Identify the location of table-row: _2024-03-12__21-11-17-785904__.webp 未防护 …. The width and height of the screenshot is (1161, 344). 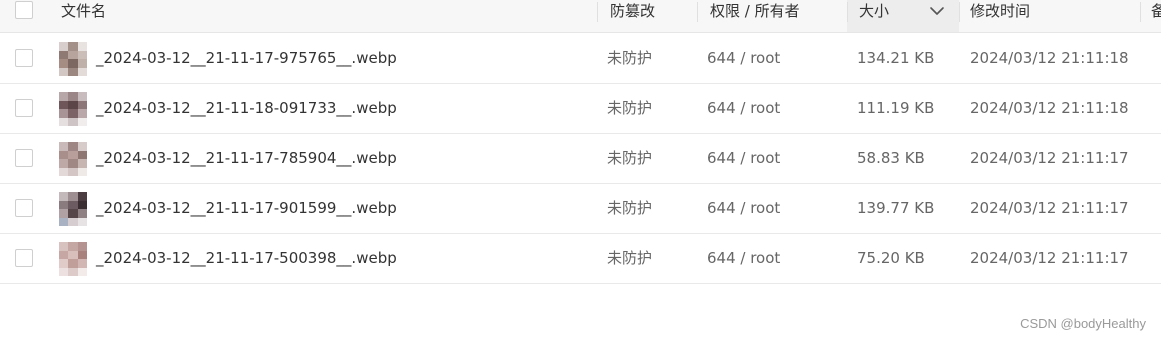
(580, 158).